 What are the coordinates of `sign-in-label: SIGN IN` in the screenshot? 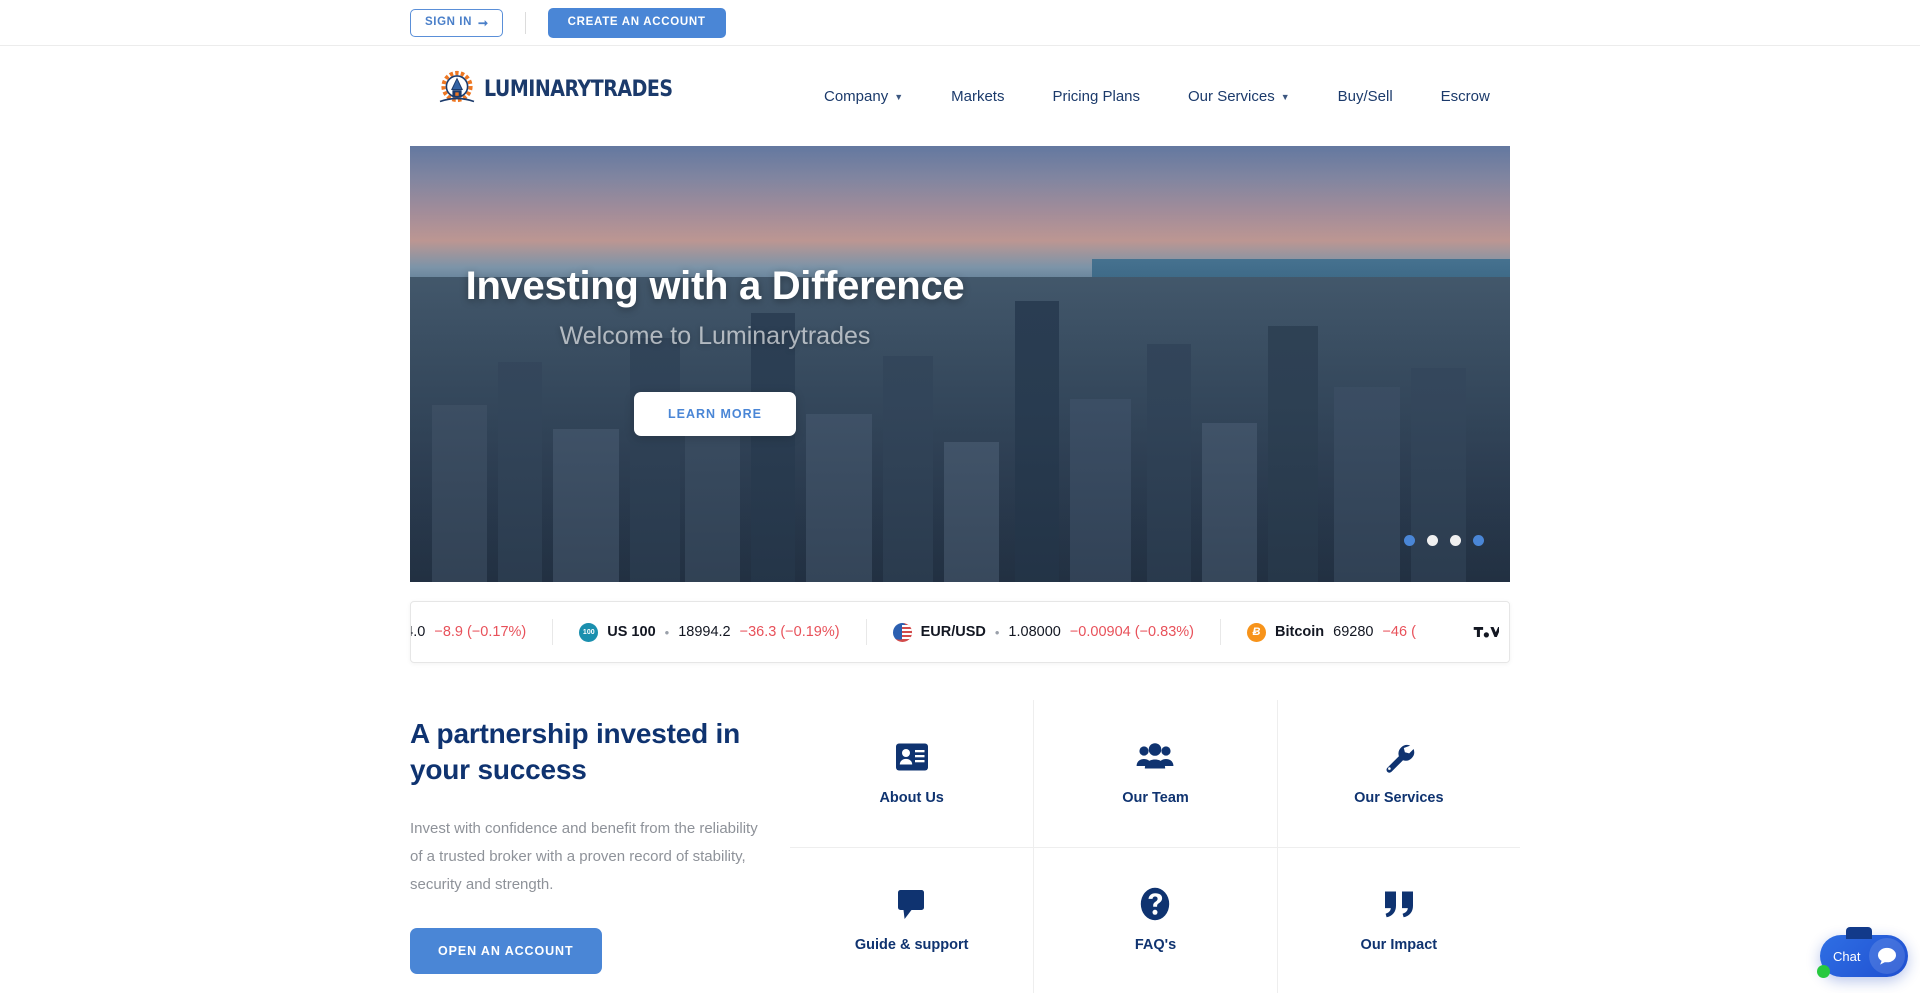 It's located at (449, 22).